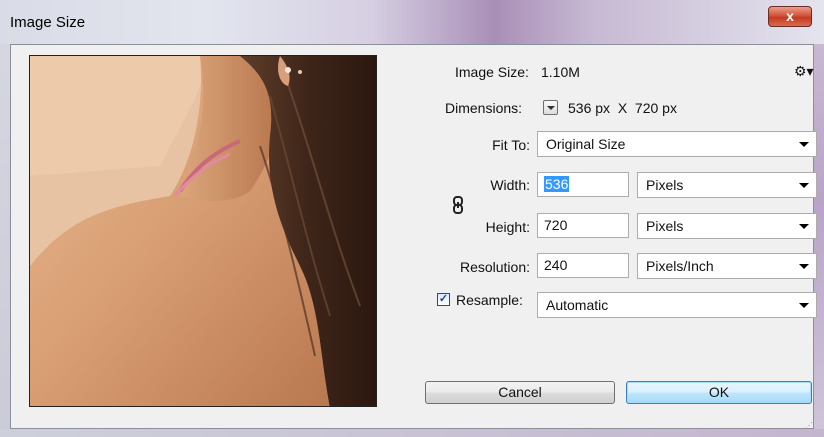 The image size is (824, 437). Describe the element at coordinates (577, 305) in the screenshot. I see `resample-value: Automatic` at that location.